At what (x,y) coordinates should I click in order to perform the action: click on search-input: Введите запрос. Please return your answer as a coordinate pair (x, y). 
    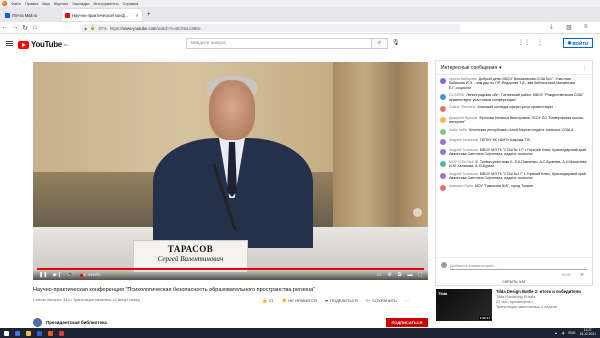
    Looking at the image, I should click on (279, 43).